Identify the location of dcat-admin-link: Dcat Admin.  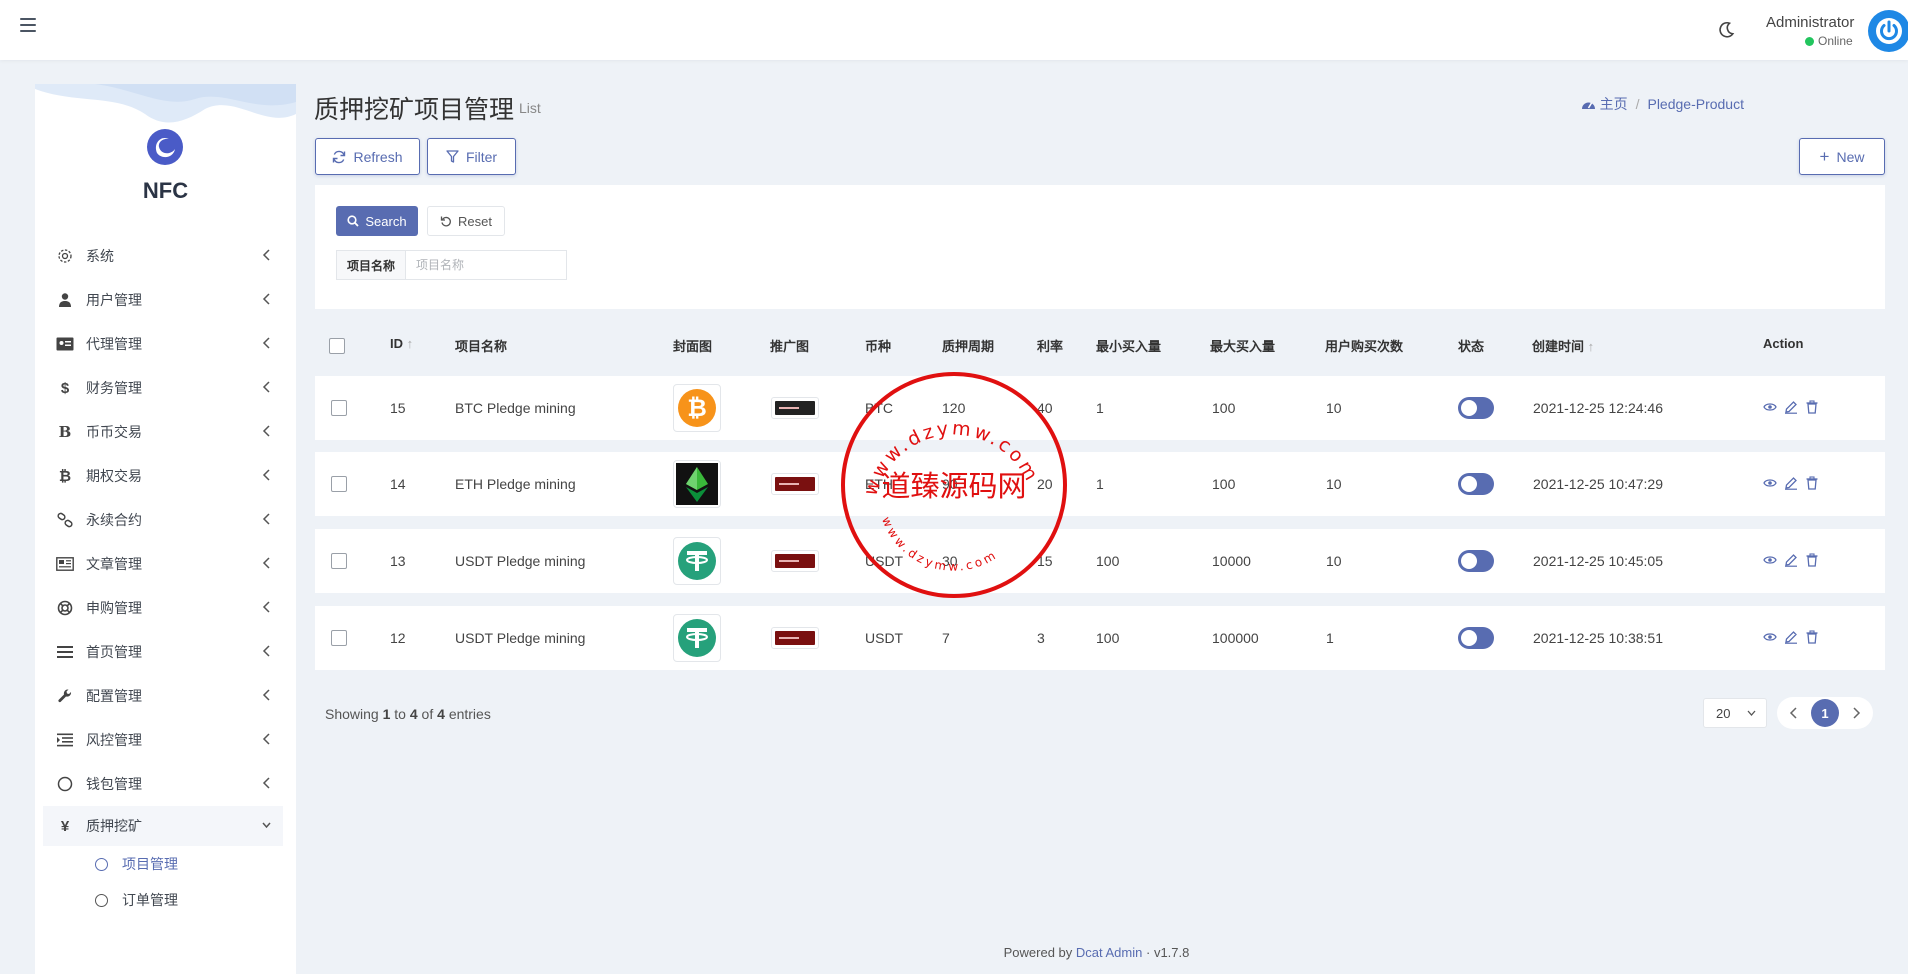
(1109, 952).